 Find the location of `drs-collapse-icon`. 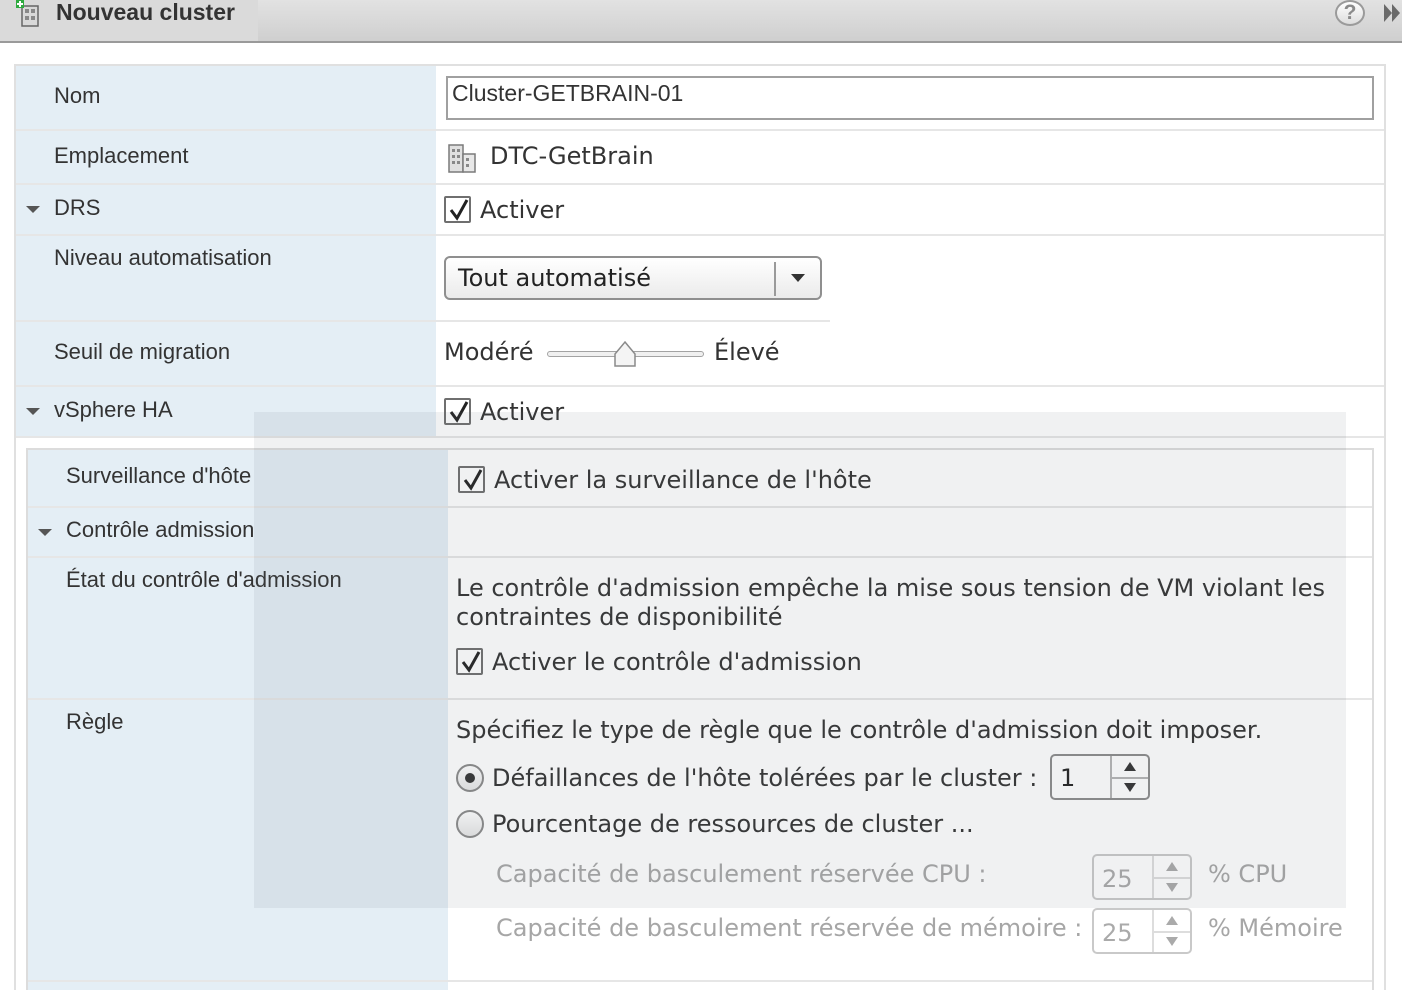

drs-collapse-icon is located at coordinates (33, 209).